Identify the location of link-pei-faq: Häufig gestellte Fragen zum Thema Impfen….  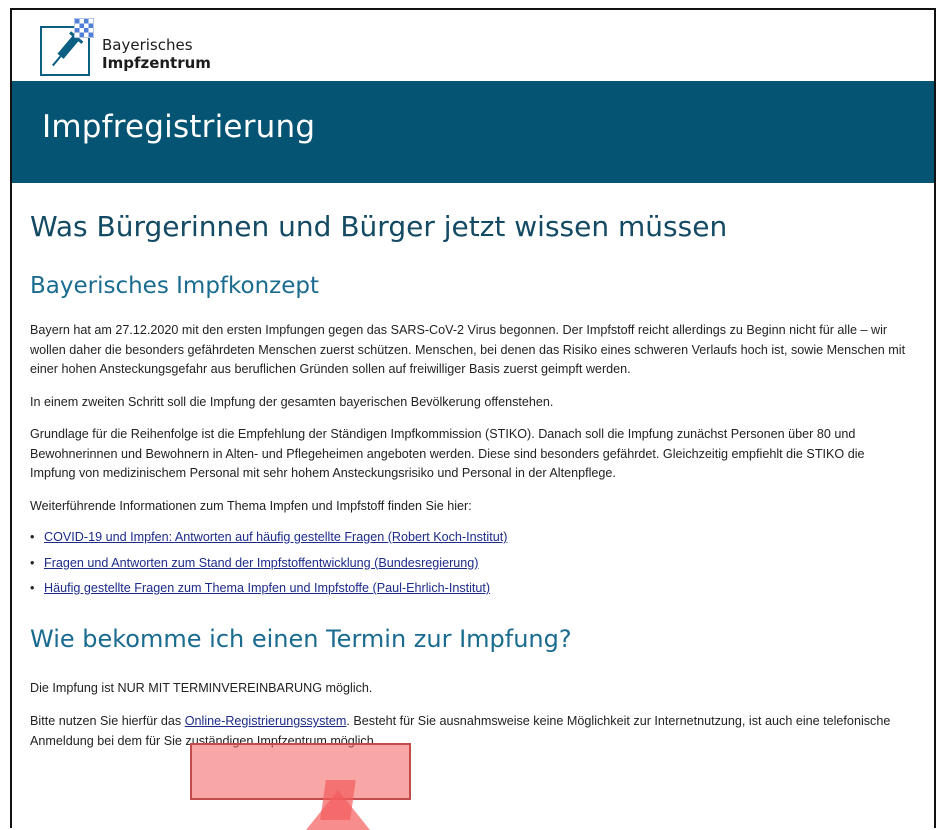
(267, 588).